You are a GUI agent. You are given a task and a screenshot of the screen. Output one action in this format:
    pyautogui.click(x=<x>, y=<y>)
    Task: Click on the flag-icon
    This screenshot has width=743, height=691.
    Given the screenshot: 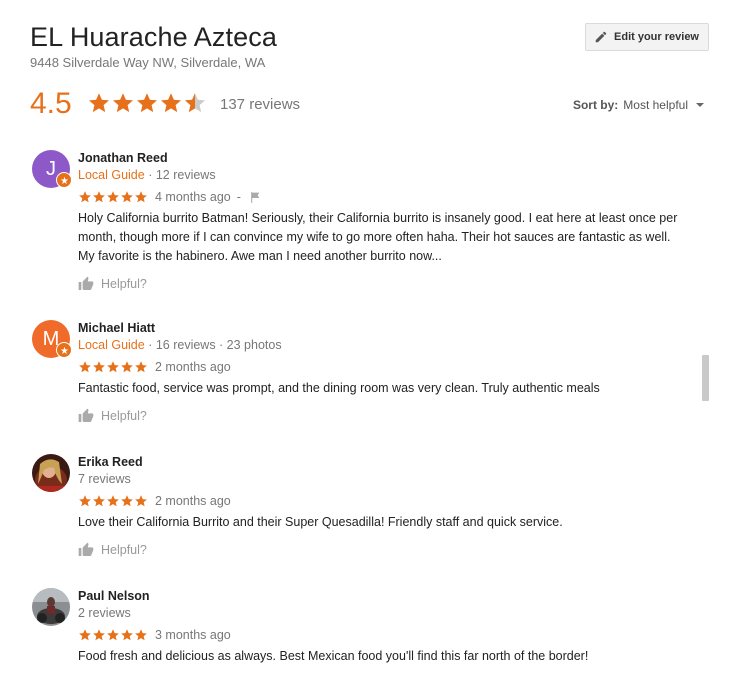 What is the action you would take?
    pyautogui.click(x=255, y=197)
    